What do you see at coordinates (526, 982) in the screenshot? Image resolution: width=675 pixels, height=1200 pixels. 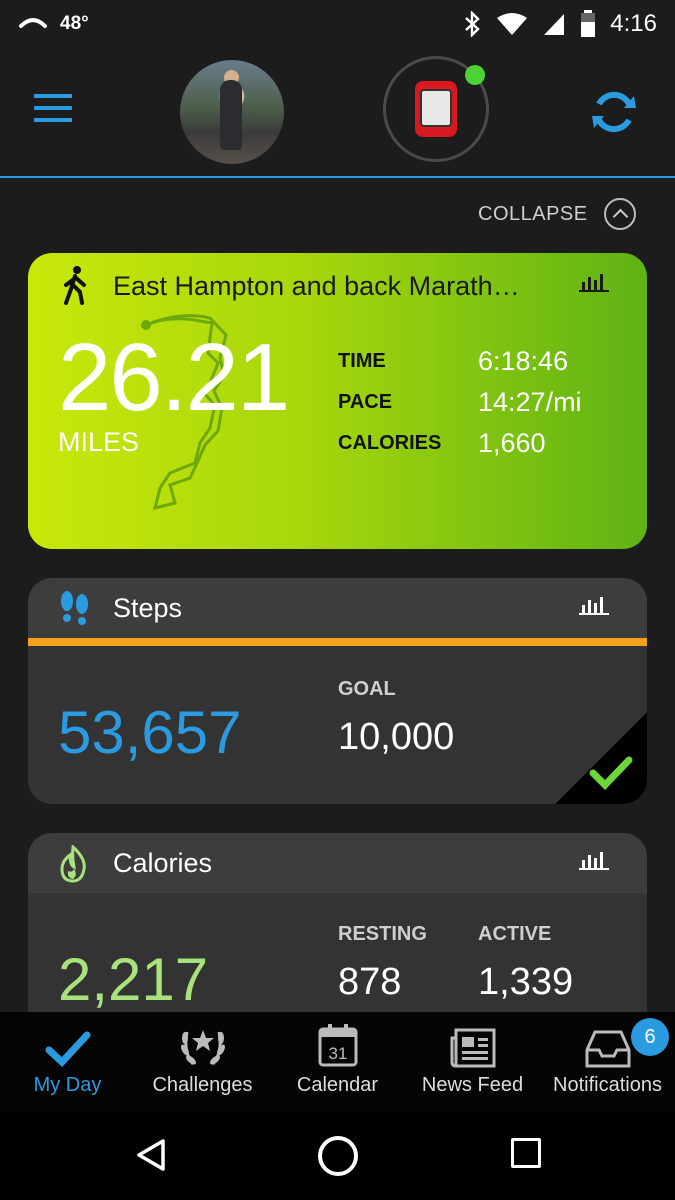 I see `active-value: 1,339` at bounding box center [526, 982].